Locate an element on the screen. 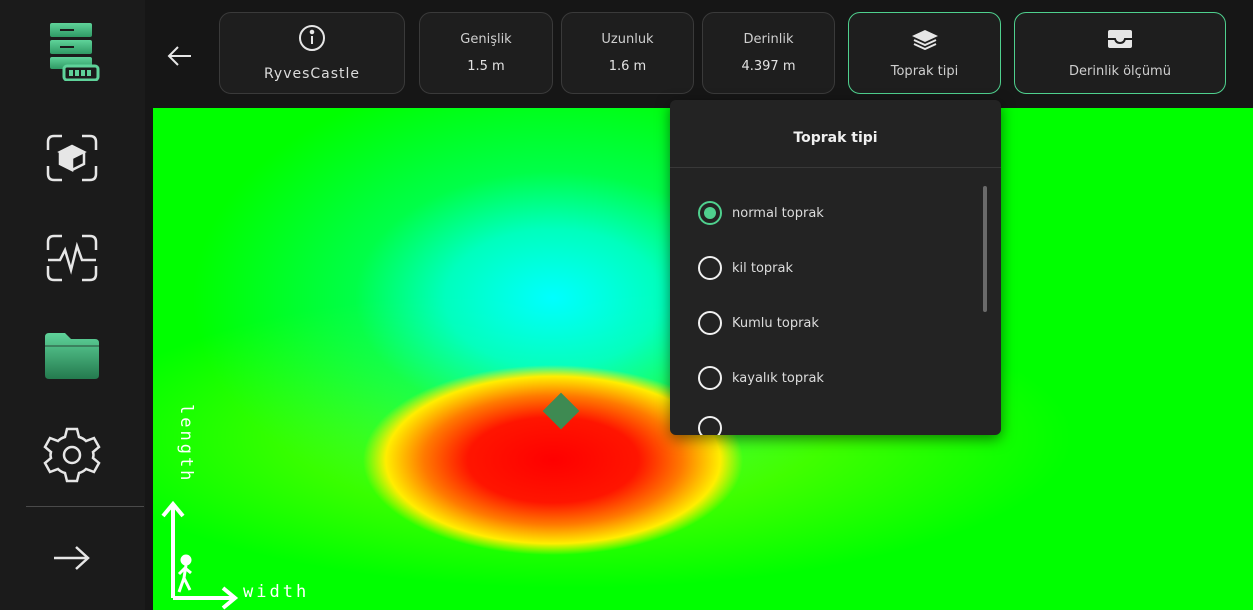  signal-scan-icon is located at coordinates (72, 258).